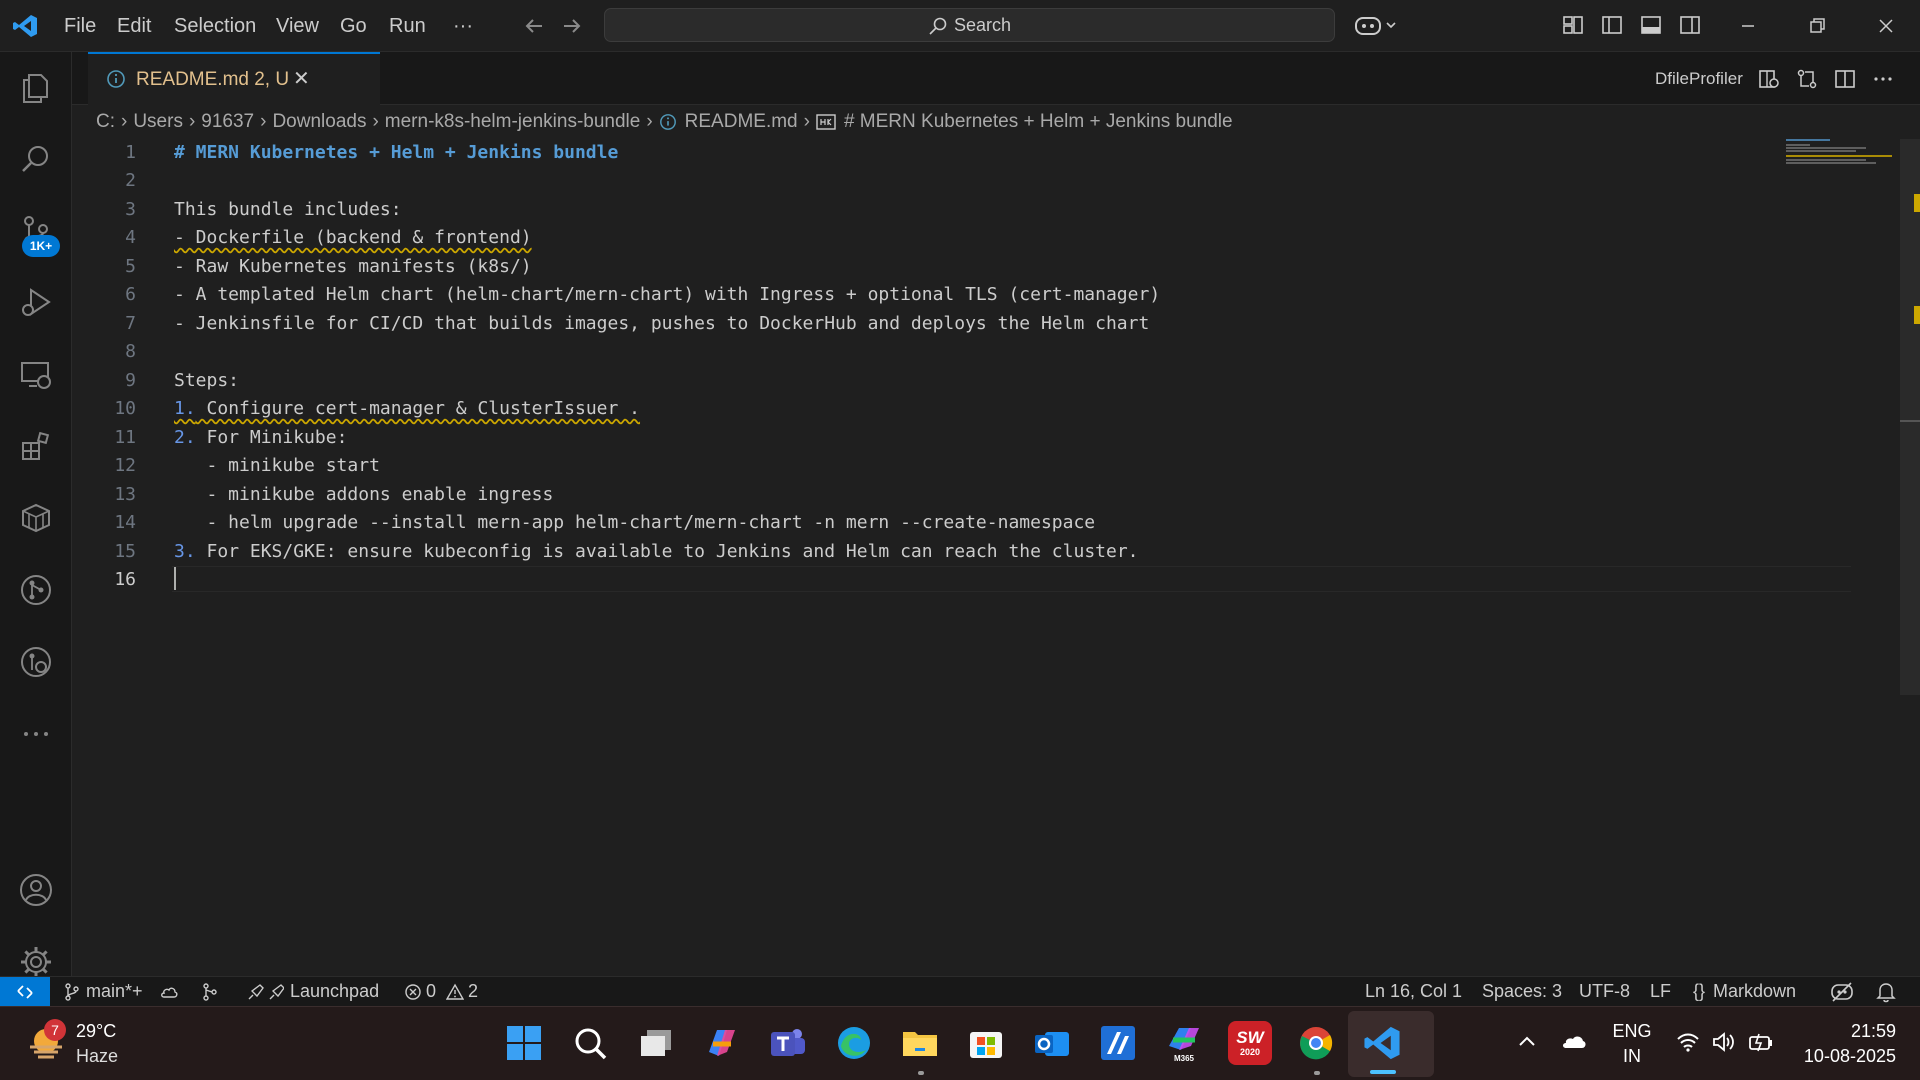 This screenshot has width=1920, height=1080. Describe the element at coordinates (524, 1043) in the screenshot. I see `windows-start-icon` at that location.